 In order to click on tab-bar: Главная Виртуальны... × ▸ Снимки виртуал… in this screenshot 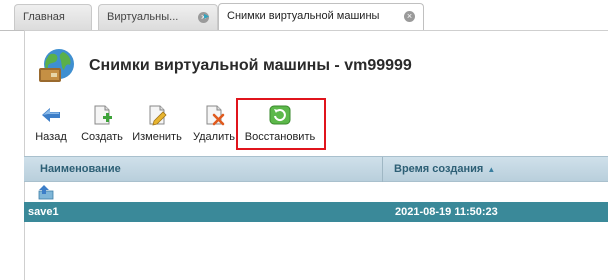, I will do `click(304, 16)`.